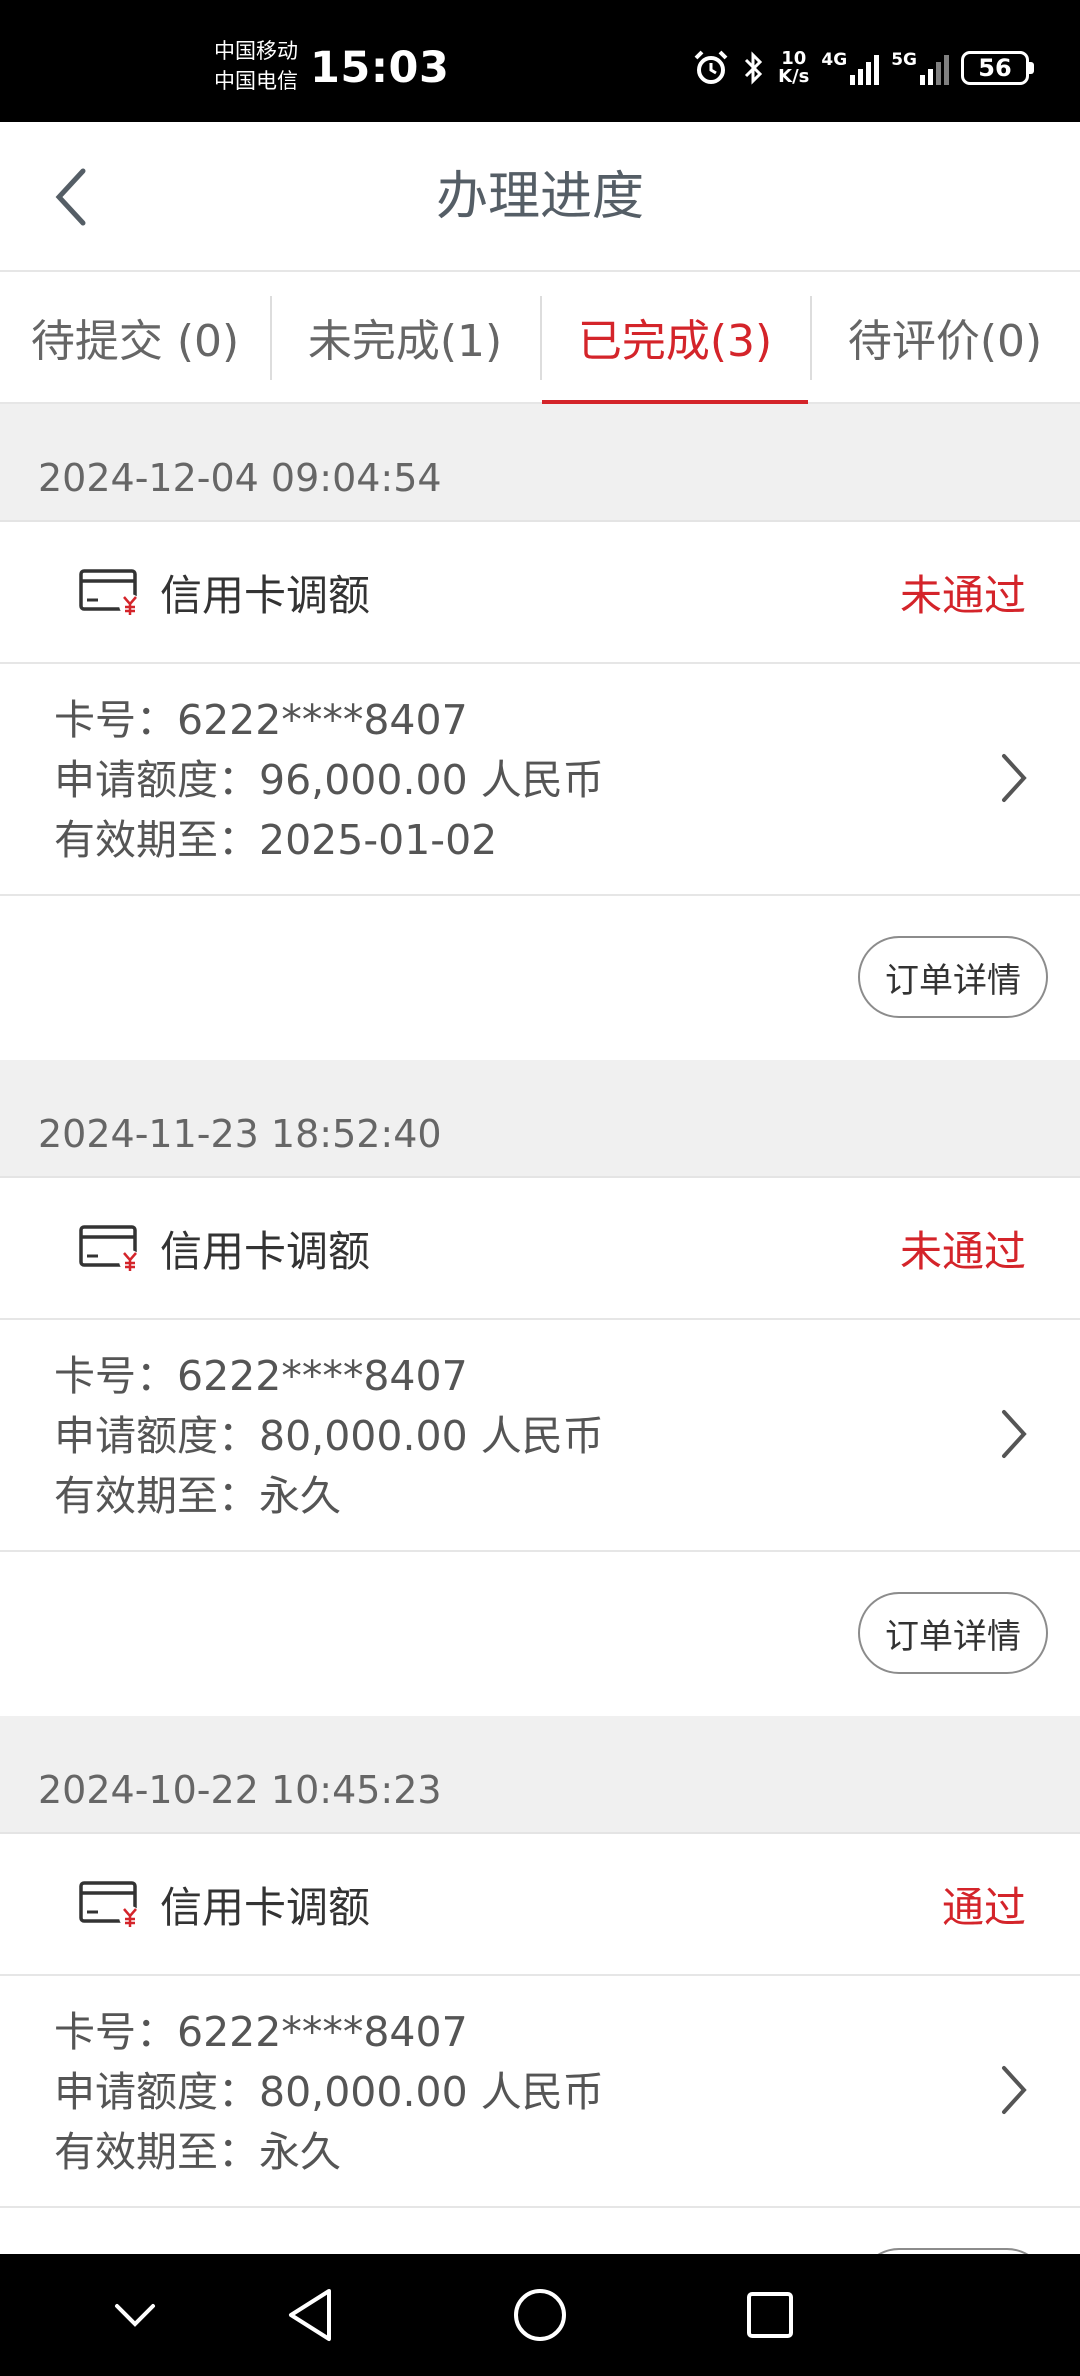 The image size is (1080, 2376). Describe the element at coordinates (540, 1775) in the screenshot. I see `record-date: 2024-10-22 10:45:23` at that location.